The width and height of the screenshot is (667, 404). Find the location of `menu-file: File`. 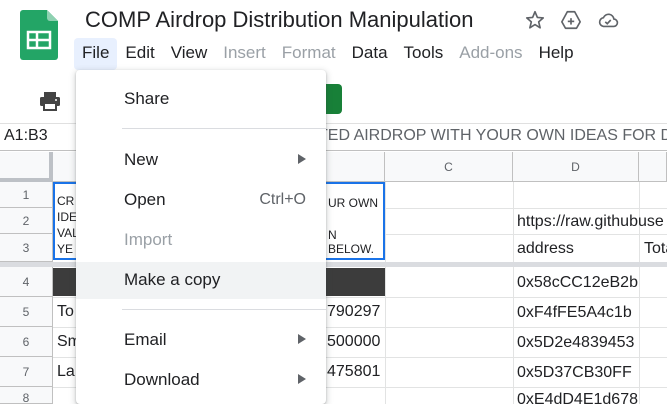

menu-file: File is located at coordinates (96, 54).